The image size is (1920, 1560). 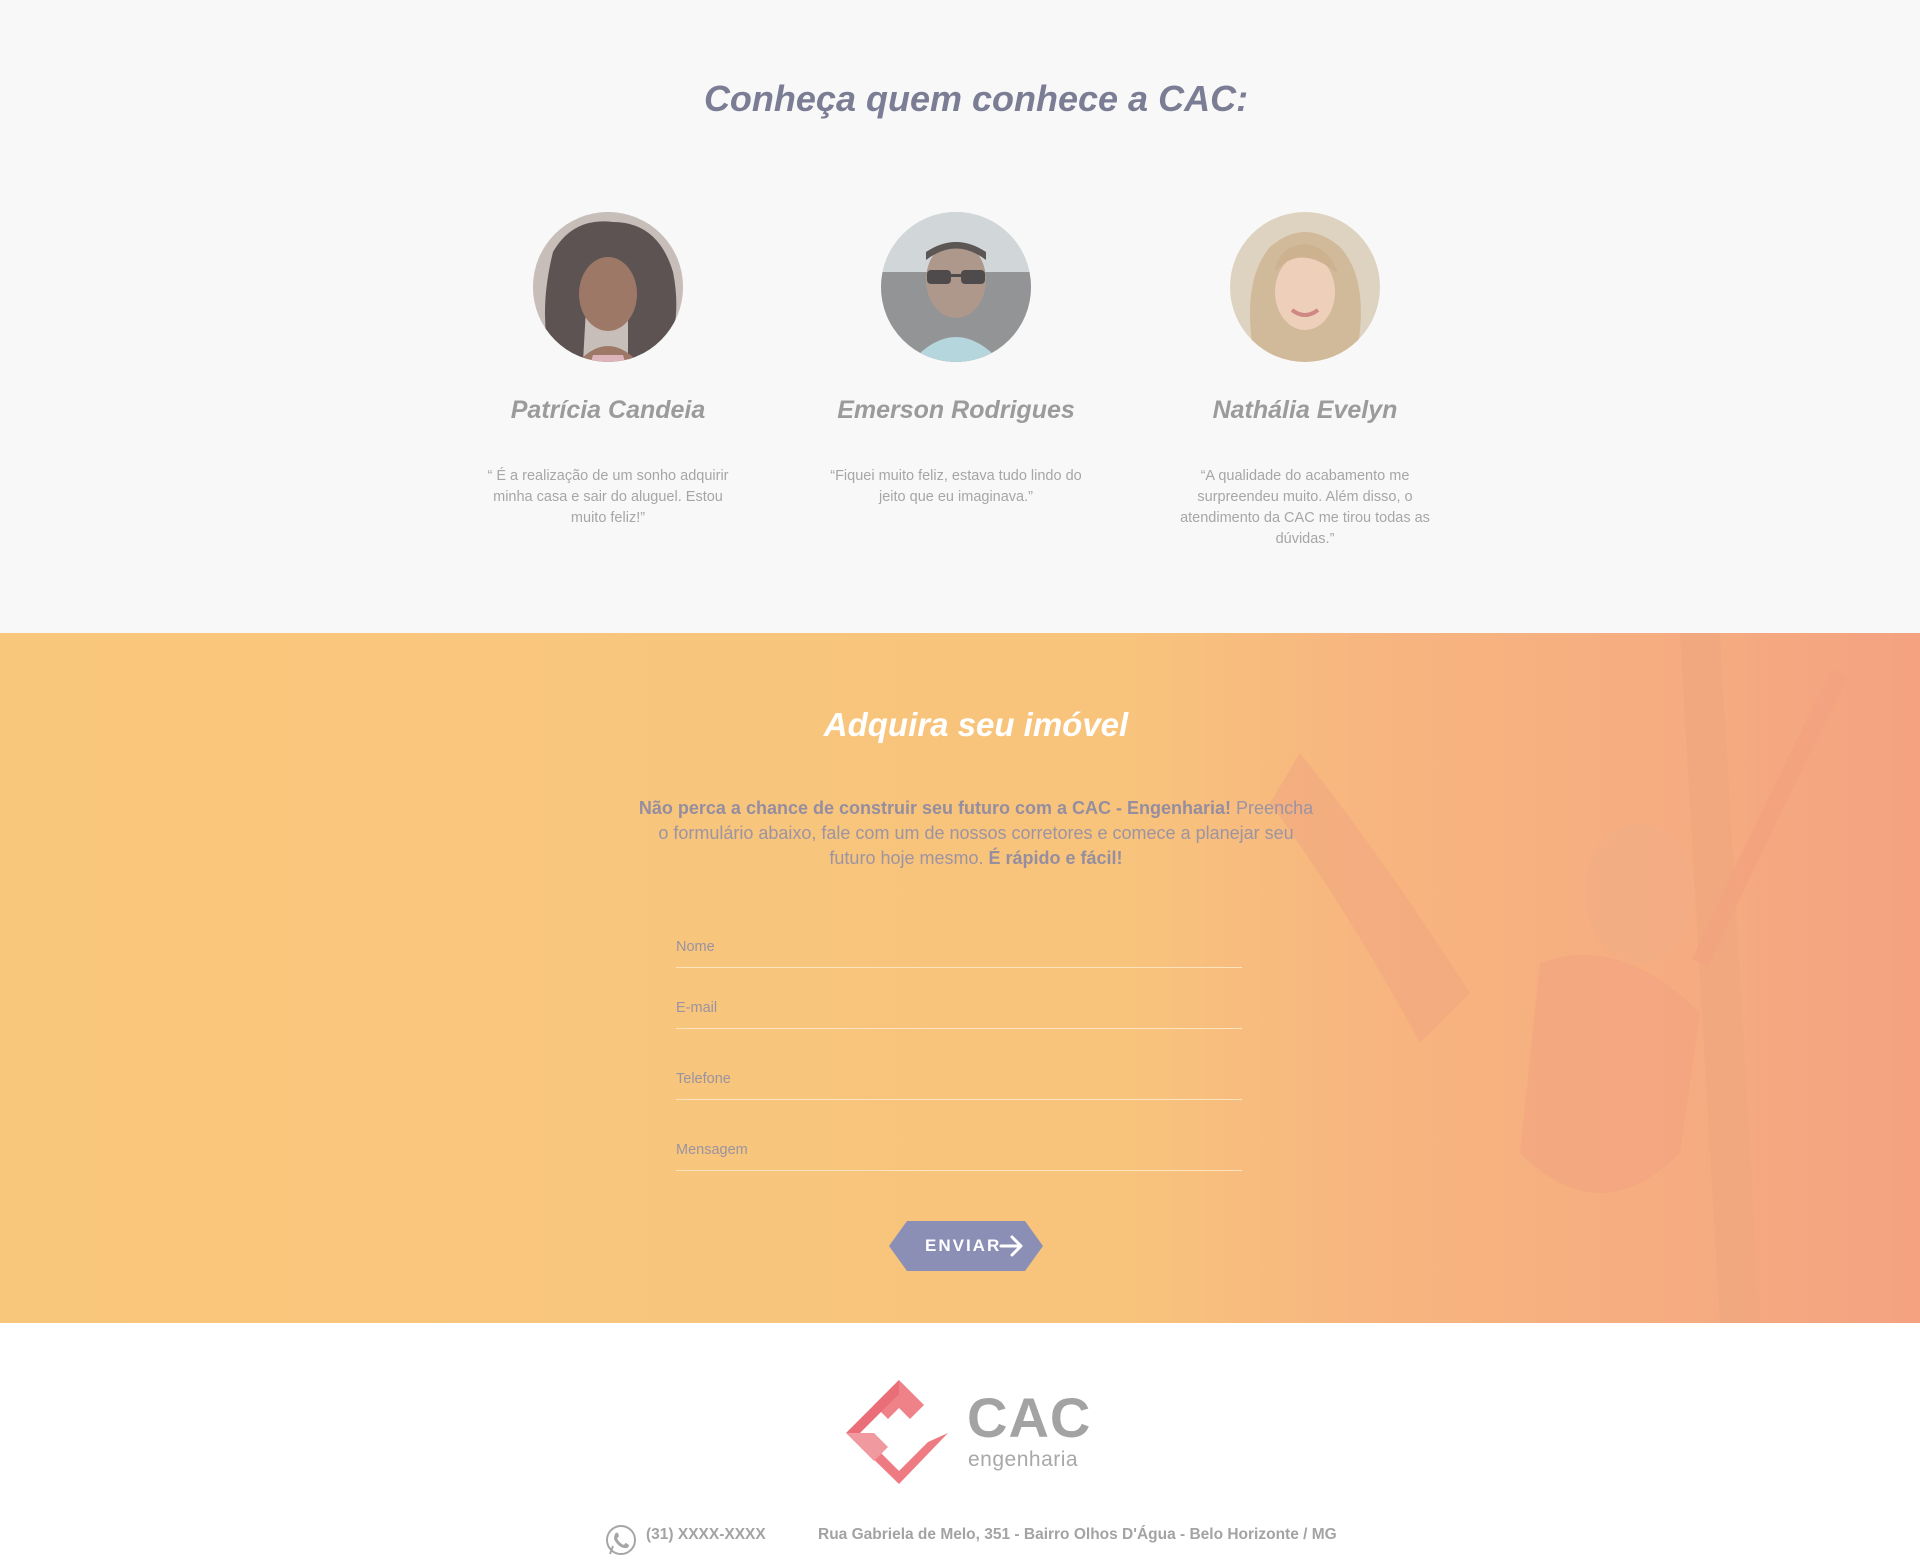 I want to click on message-field, so click(x=959, y=1151).